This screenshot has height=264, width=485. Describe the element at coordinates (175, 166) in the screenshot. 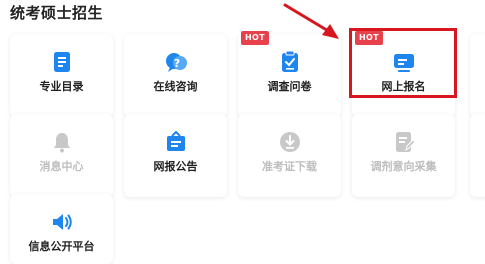

I see `tile-label: 网报公告` at that location.